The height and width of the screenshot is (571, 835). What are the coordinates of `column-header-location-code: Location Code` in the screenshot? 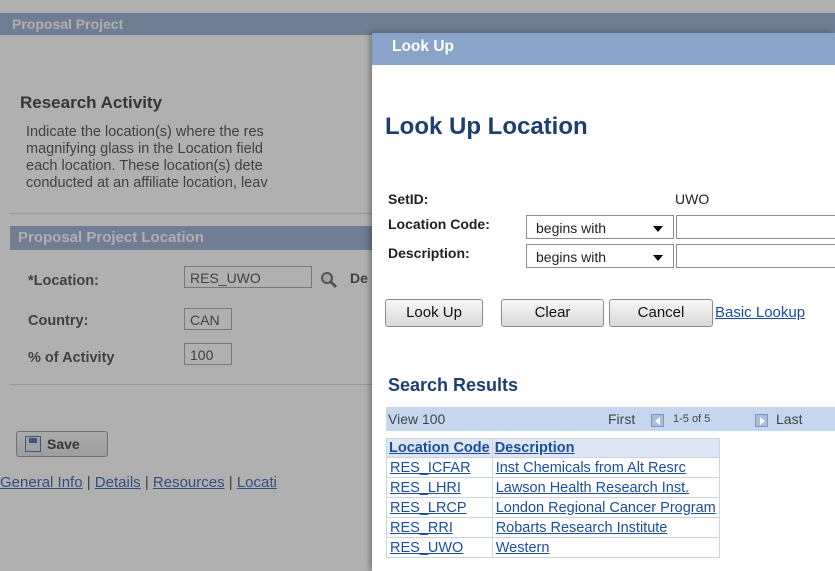 It's located at (439, 448).